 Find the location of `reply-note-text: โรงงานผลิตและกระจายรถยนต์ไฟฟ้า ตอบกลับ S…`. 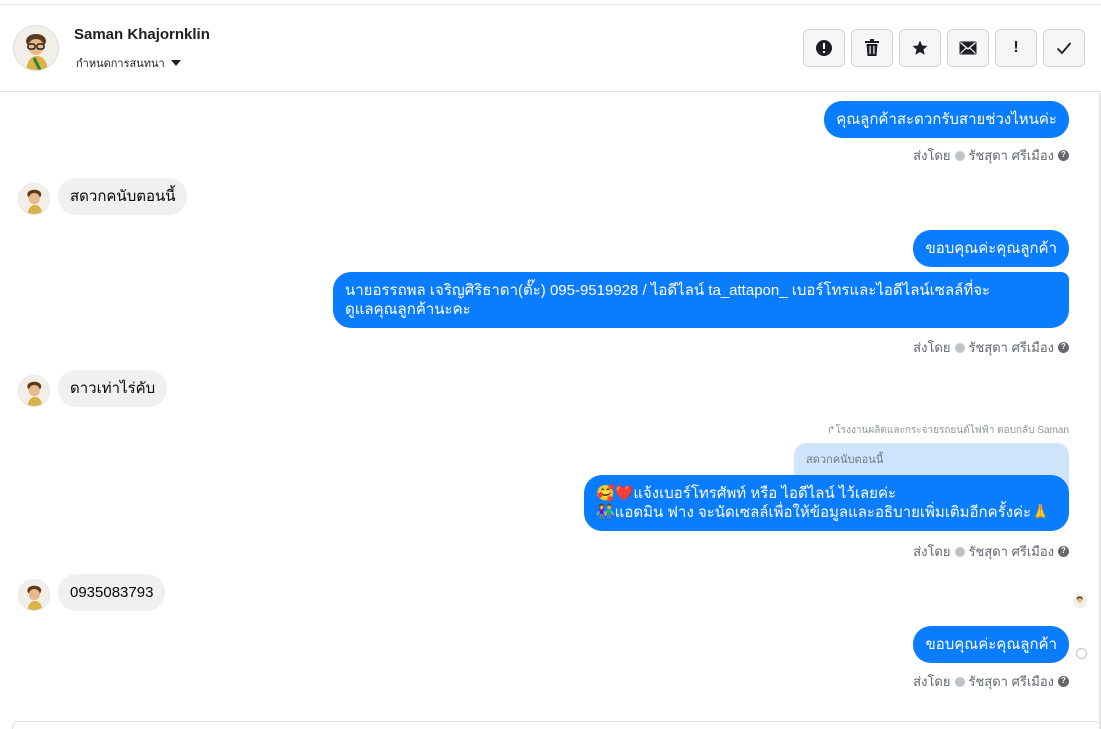

reply-note-text: โรงงานผลิตและกระจายรถยนต์ไฟฟ้า ตอบกลับ S… is located at coordinates (952, 430).